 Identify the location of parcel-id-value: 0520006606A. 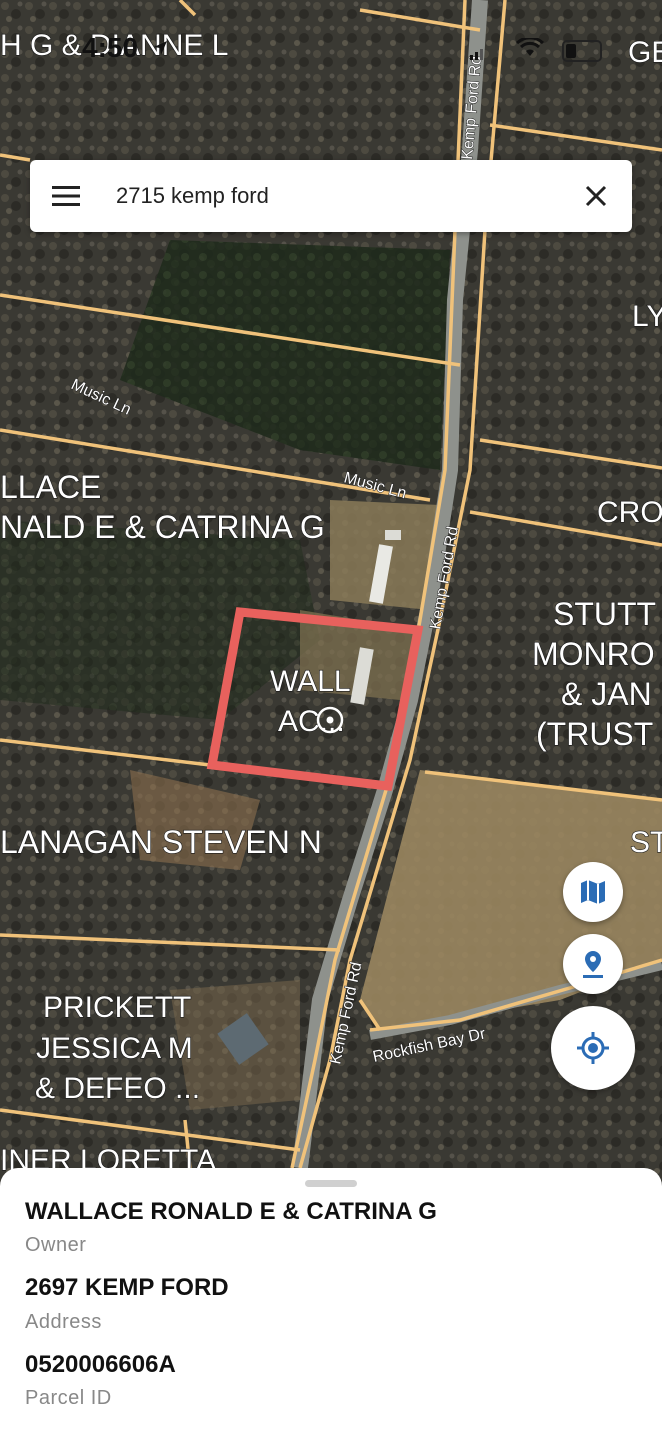
(100, 1364).